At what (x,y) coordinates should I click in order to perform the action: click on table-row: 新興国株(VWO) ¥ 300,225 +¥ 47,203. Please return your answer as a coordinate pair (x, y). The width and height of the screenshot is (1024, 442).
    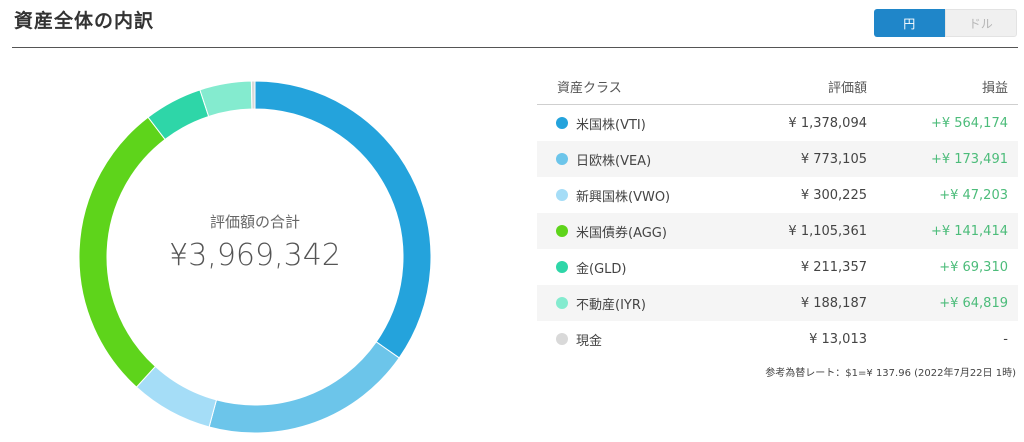
    Looking at the image, I should click on (777, 195).